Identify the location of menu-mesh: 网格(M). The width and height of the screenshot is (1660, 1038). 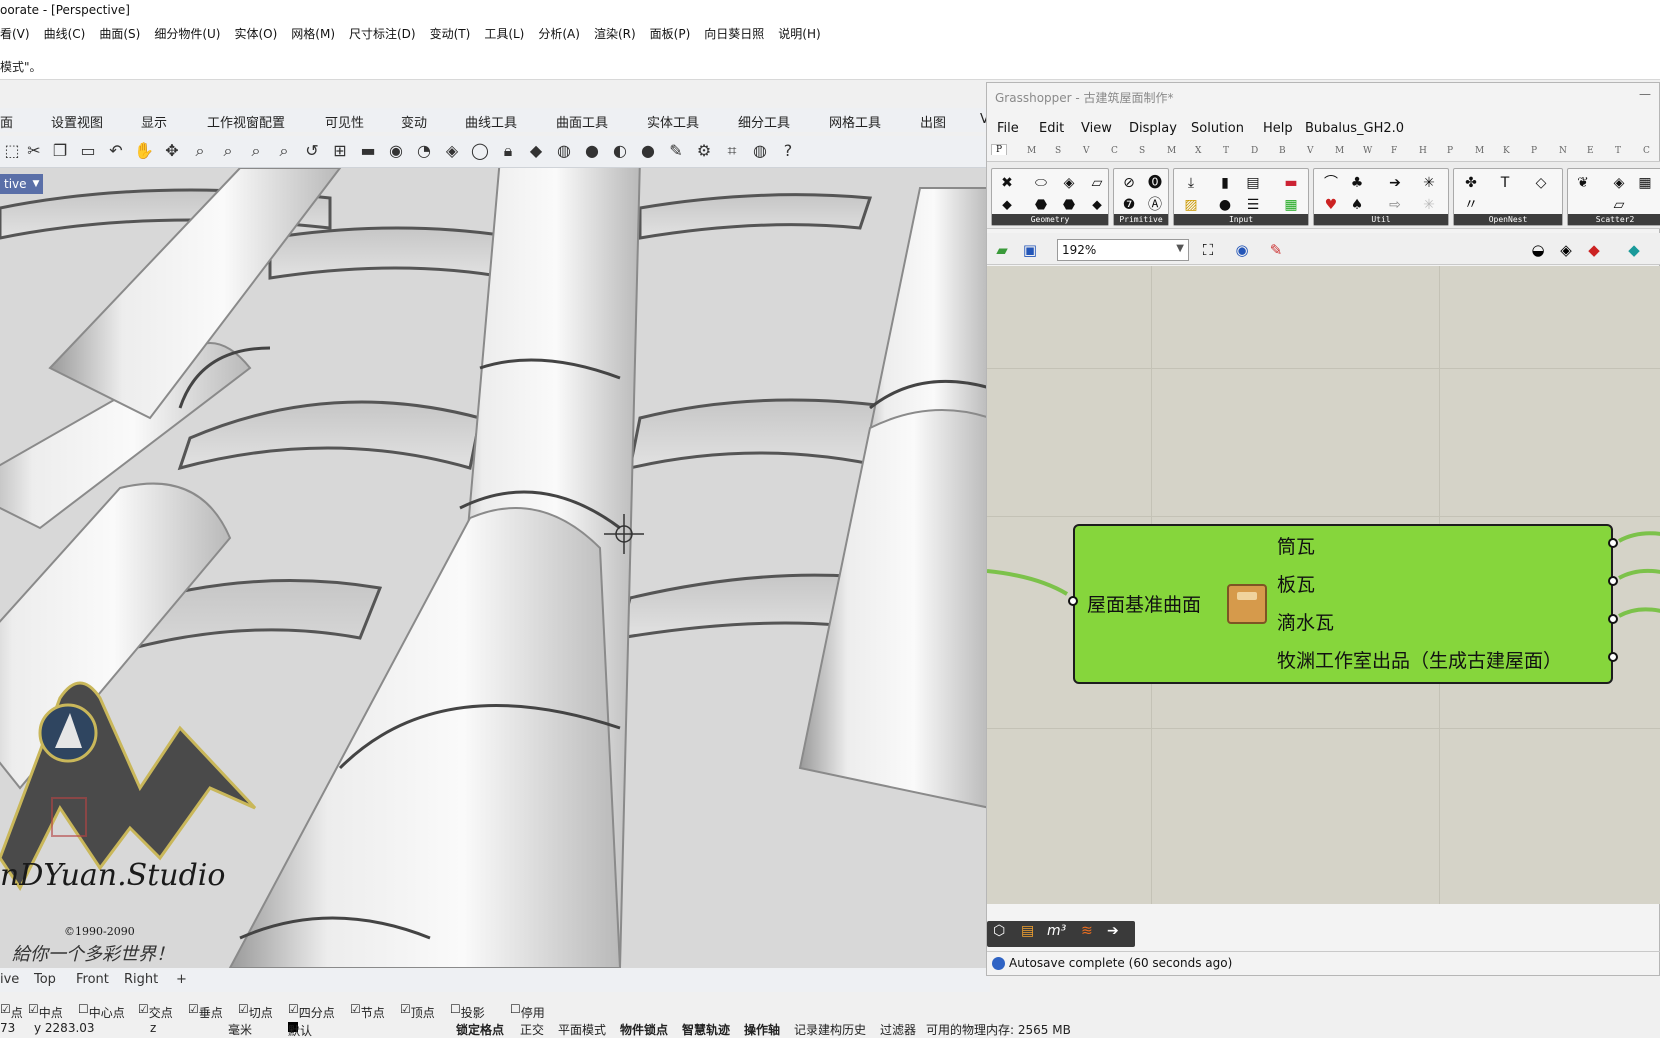
(313, 34).